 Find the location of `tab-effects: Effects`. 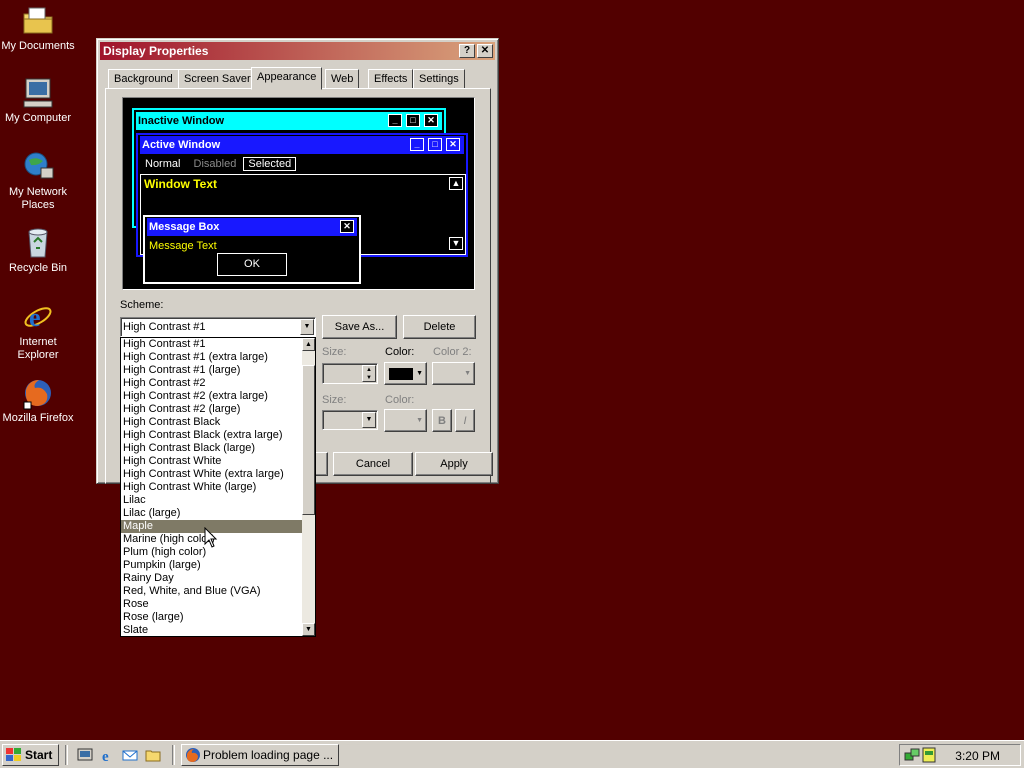

tab-effects: Effects is located at coordinates (391, 79).